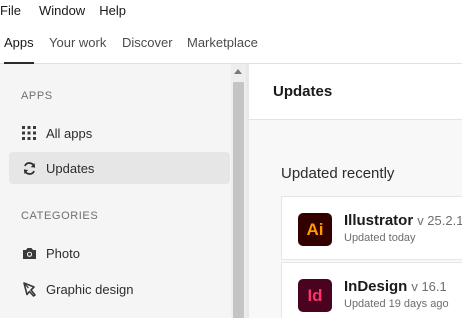 The height and width of the screenshot is (318, 462). Describe the element at coordinates (380, 238) in the screenshot. I see `app-update-status: Updated today` at that location.